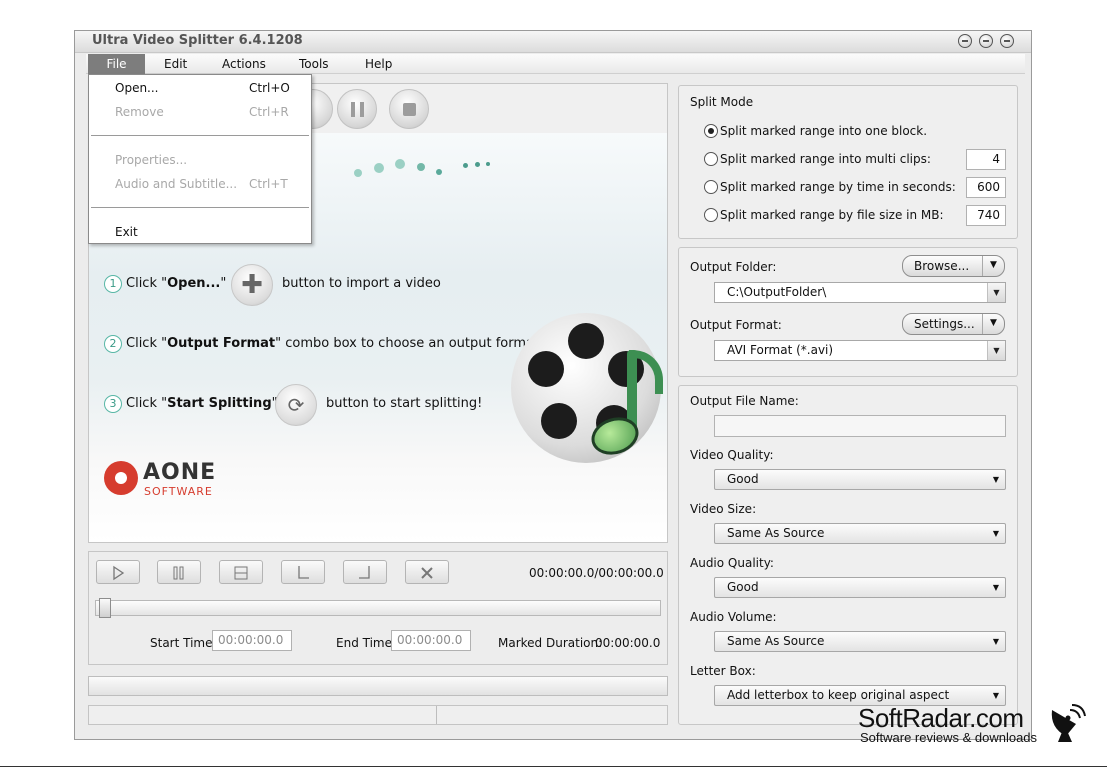 The height and width of the screenshot is (769, 1107). What do you see at coordinates (200, 112) in the screenshot?
I see `menu-item-remove: Remove Ctrl+R` at bounding box center [200, 112].